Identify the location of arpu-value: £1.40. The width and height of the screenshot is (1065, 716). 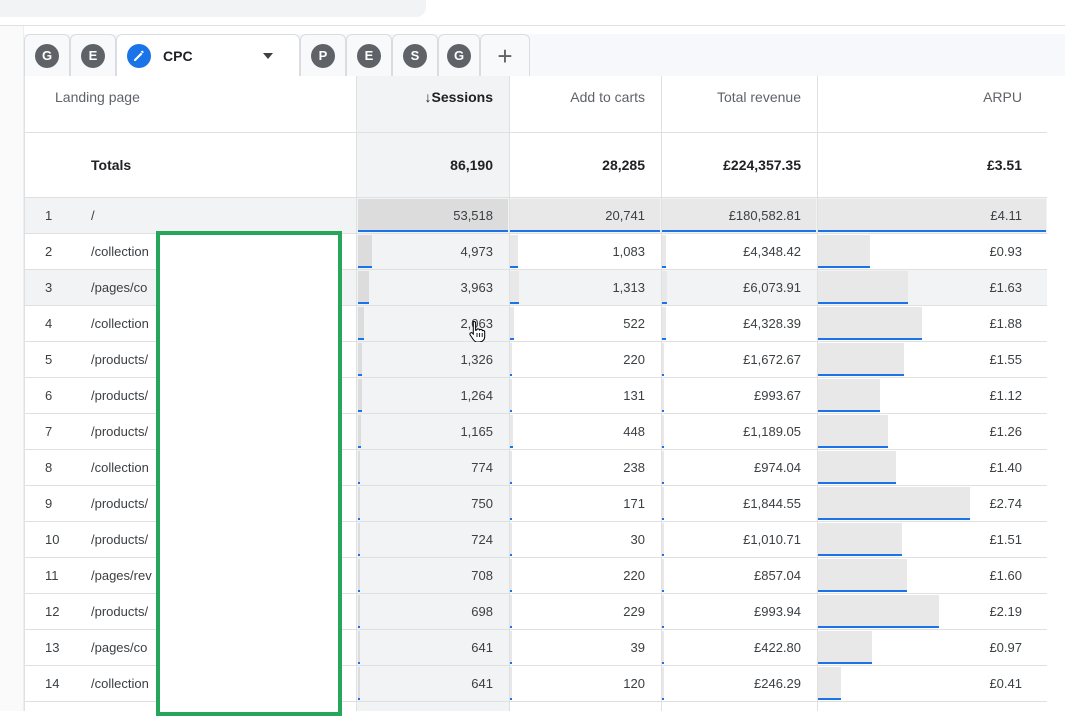
(1005, 467).